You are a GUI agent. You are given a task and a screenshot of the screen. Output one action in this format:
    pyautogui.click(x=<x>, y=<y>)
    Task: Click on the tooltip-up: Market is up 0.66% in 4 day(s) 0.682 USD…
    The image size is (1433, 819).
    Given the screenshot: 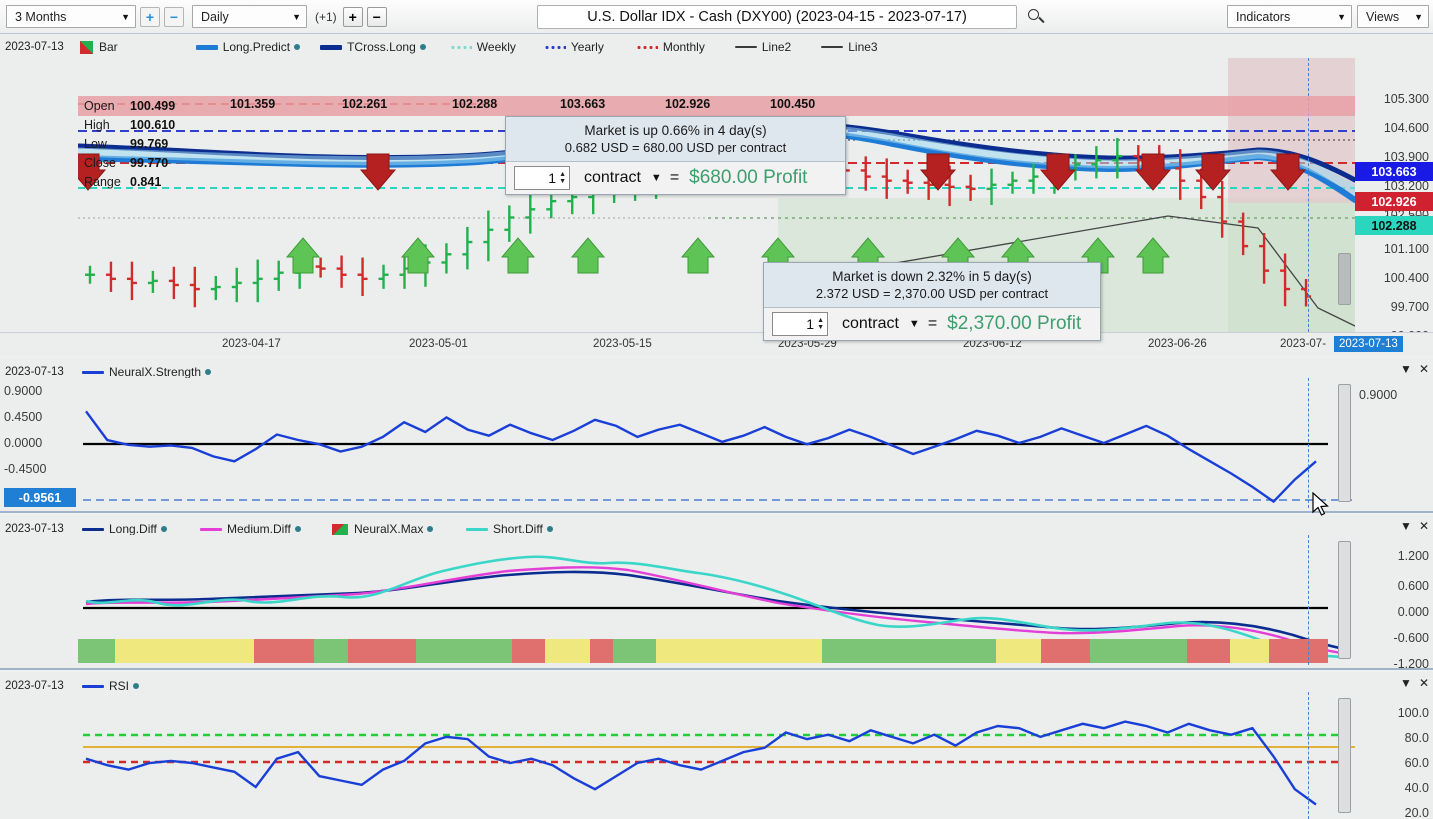 What is the action you would take?
    pyautogui.click(x=675, y=155)
    